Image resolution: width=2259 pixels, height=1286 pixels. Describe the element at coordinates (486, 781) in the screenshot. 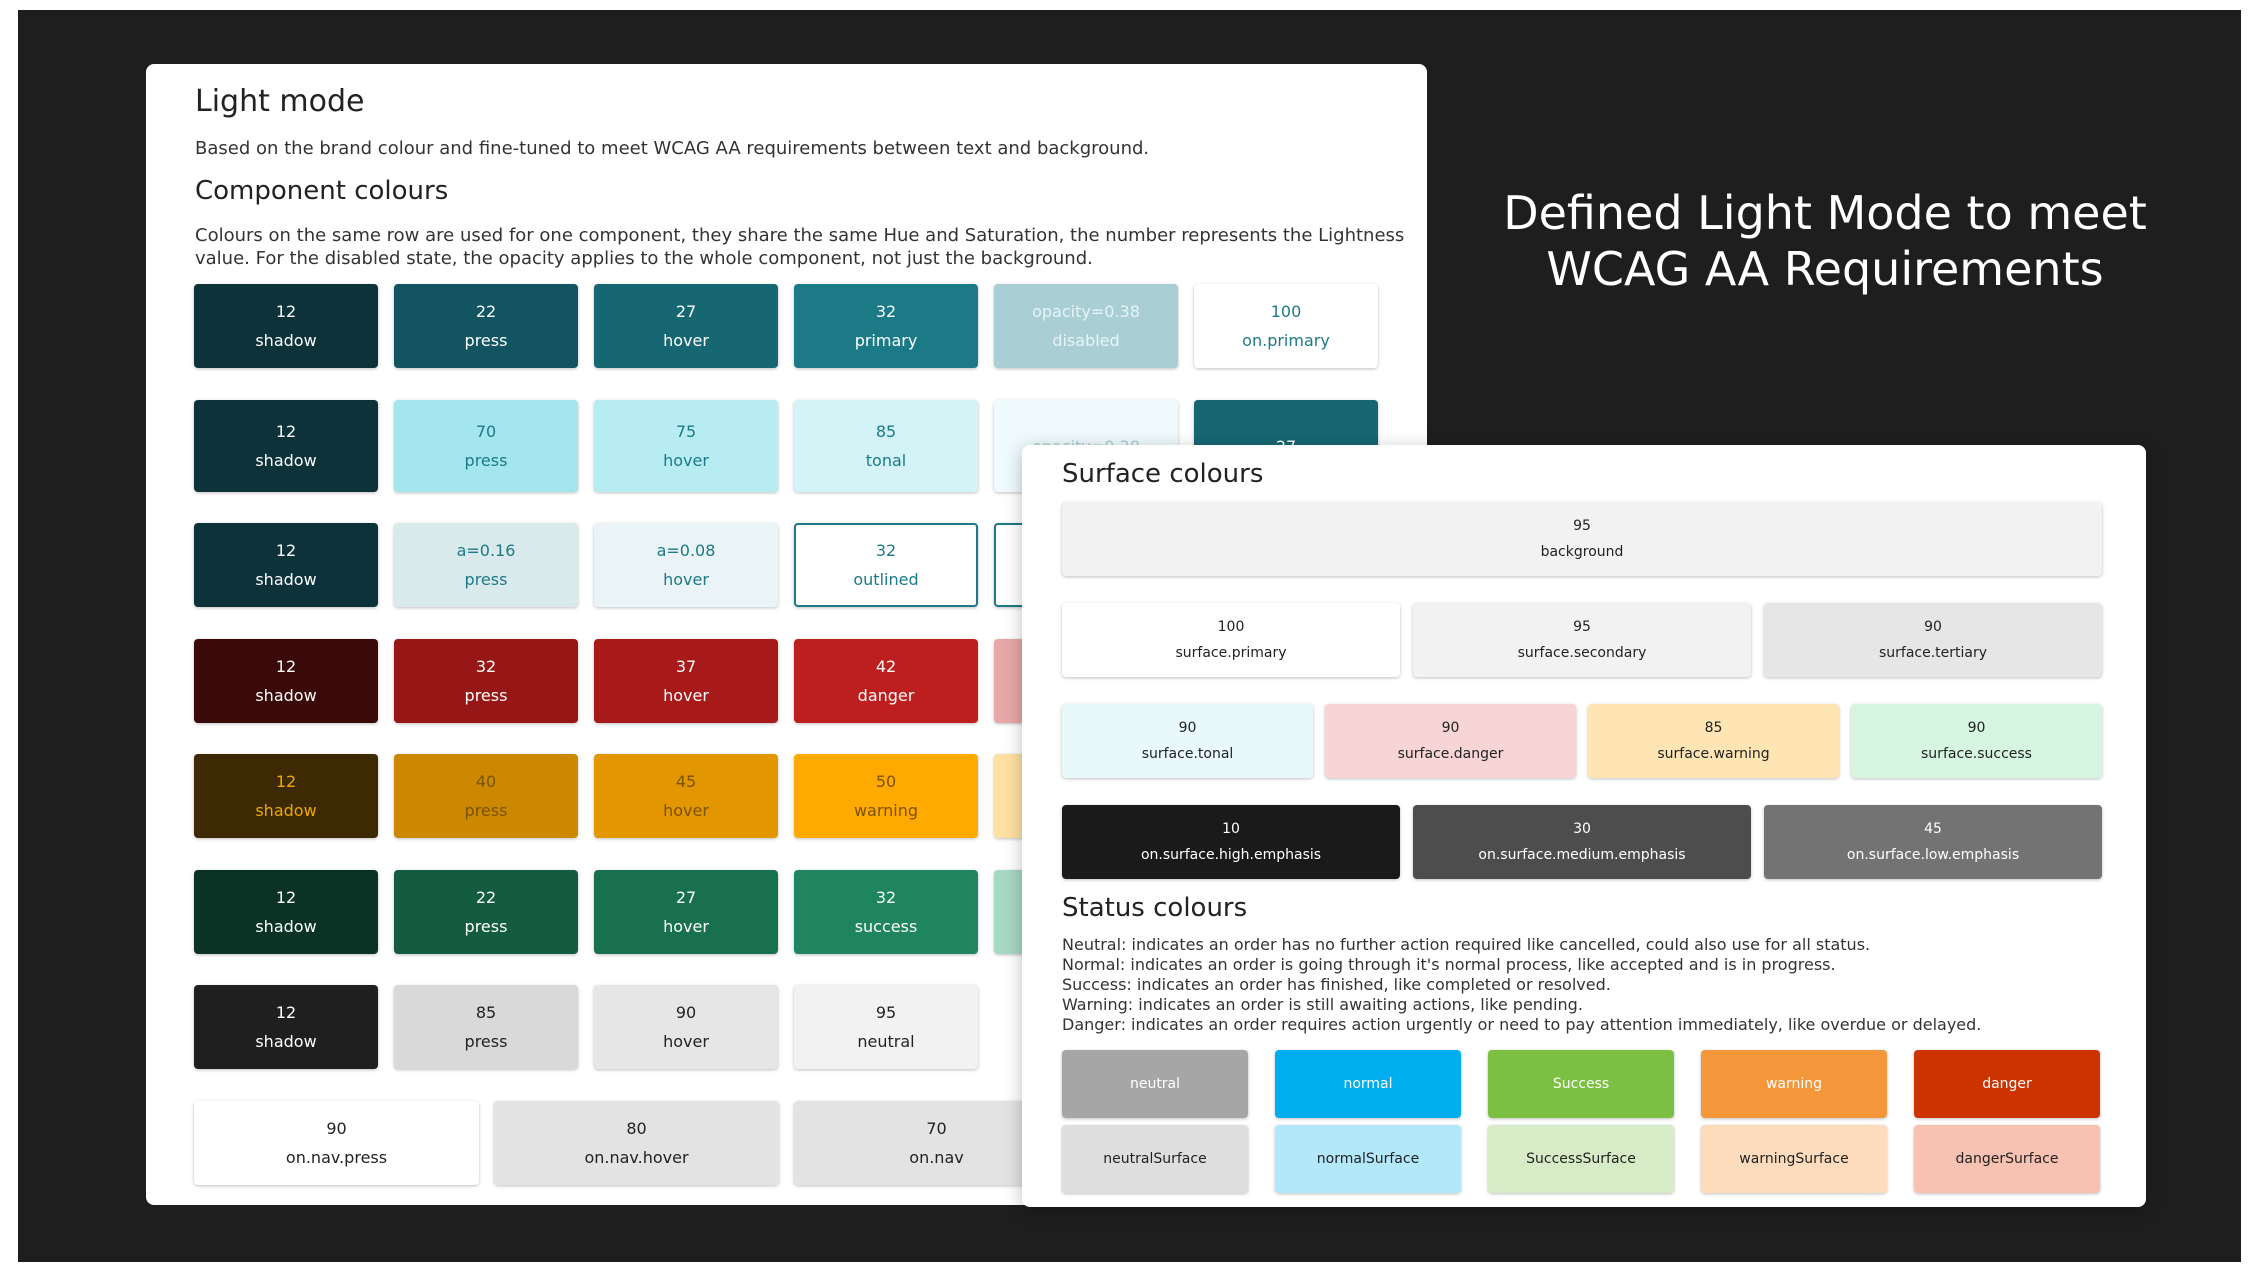

I see `swatch-value: 40` at that location.